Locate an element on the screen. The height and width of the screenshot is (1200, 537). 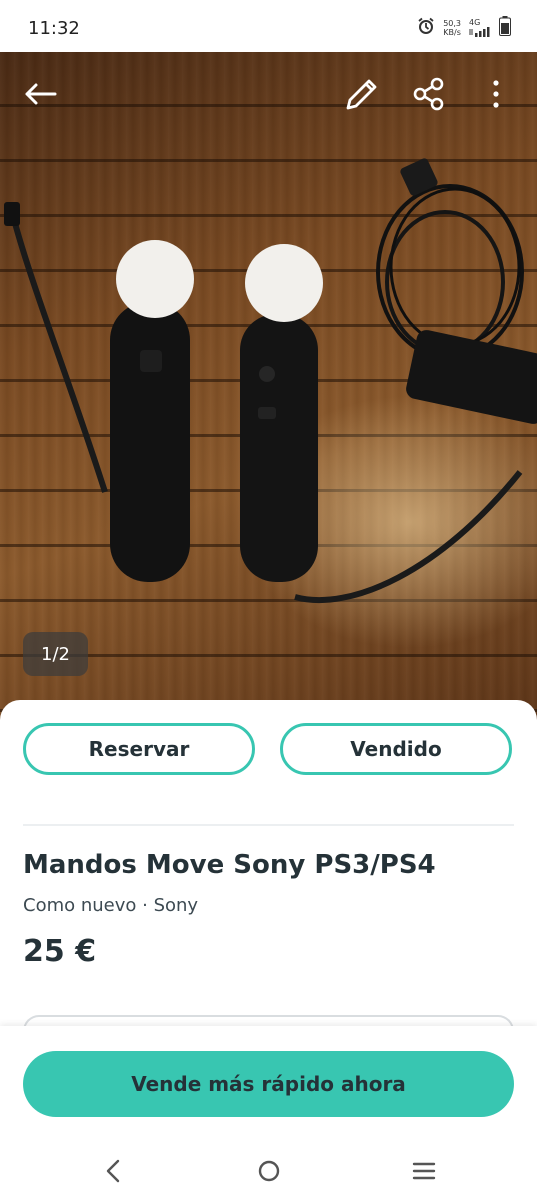
listing-subtitle: Como nuevo · Sony is located at coordinates (111, 905).